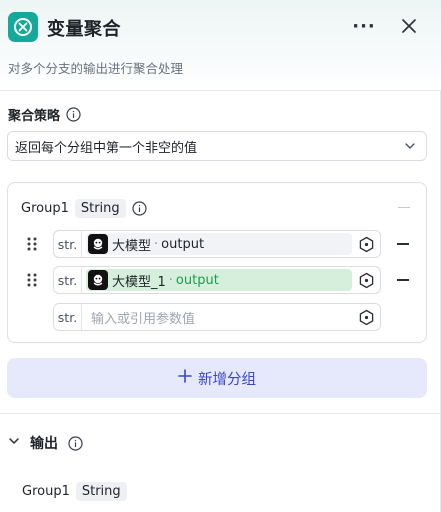  I want to click on variable-reference-chip: 大模型 · output, so click(219, 244).